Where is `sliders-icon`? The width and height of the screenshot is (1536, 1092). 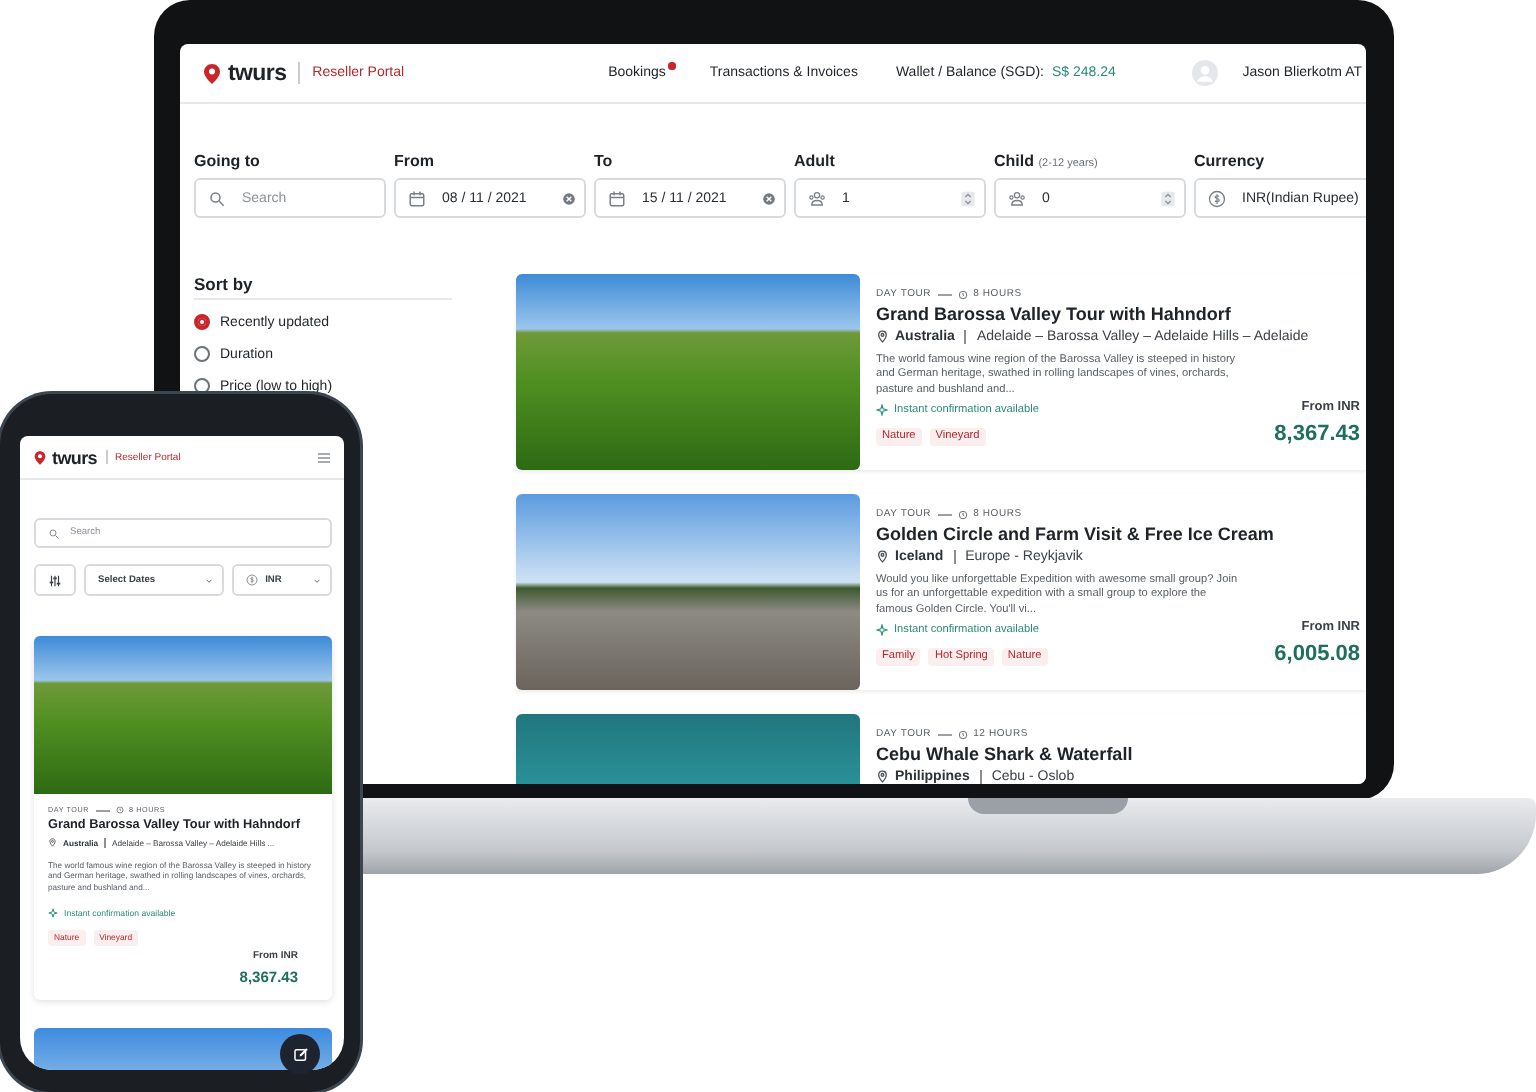 sliders-icon is located at coordinates (55, 580).